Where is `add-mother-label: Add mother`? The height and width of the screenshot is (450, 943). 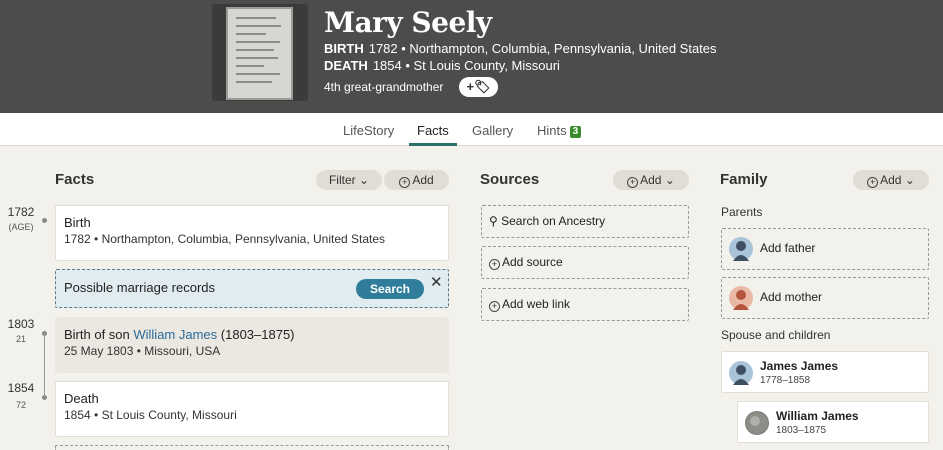
add-mother-label: Add mother is located at coordinates (791, 297).